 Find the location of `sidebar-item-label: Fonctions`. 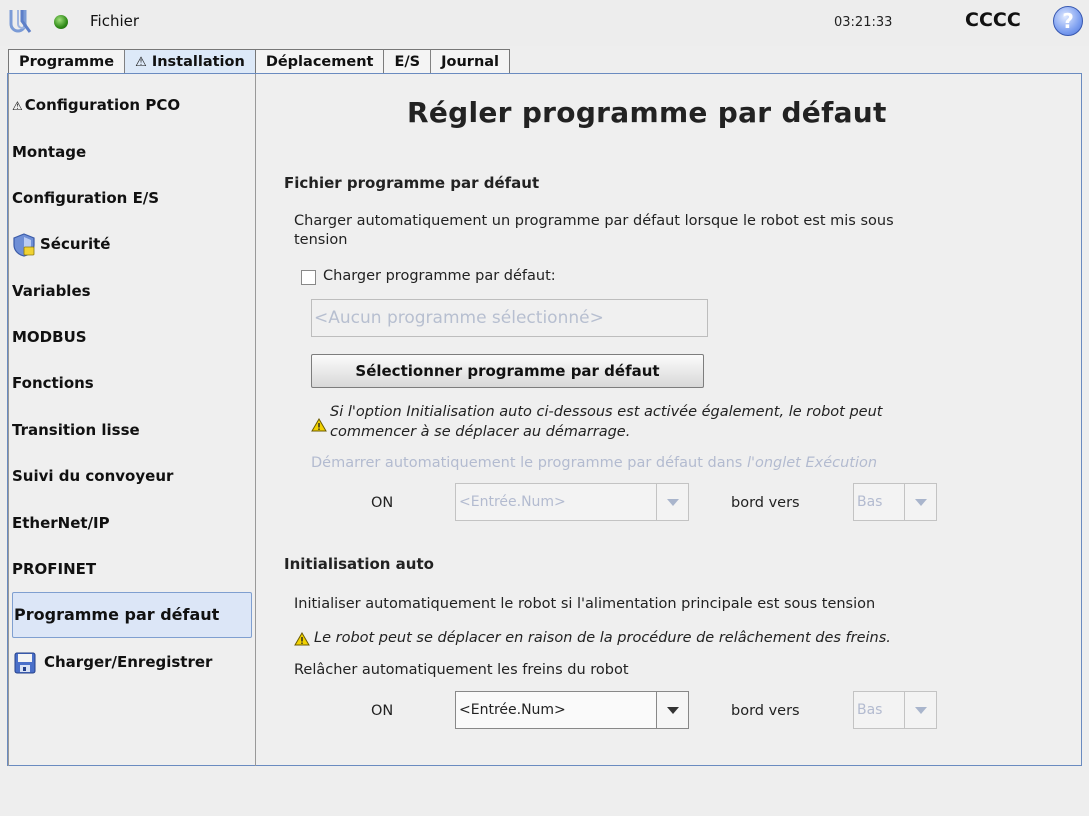

sidebar-item-label: Fonctions is located at coordinates (53, 383).